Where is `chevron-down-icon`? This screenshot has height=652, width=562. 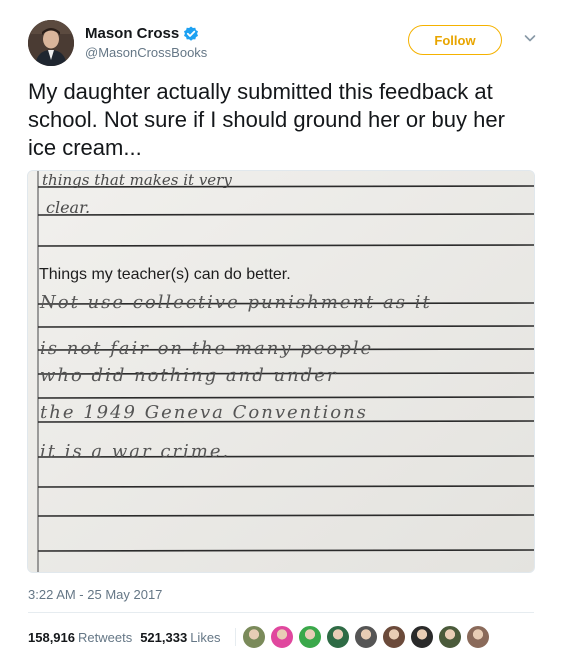
chevron-down-icon is located at coordinates (530, 38).